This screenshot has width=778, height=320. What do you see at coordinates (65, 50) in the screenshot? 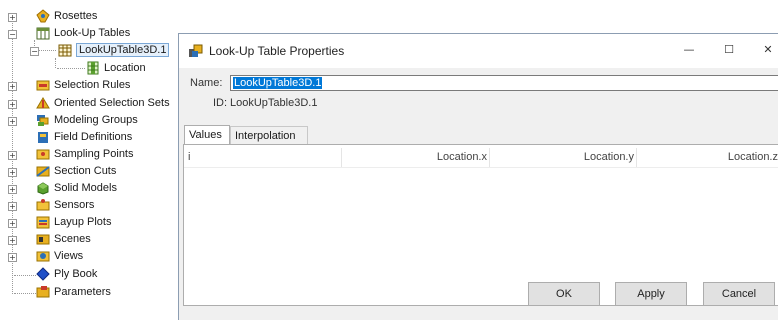
I see `table-icon` at bounding box center [65, 50].